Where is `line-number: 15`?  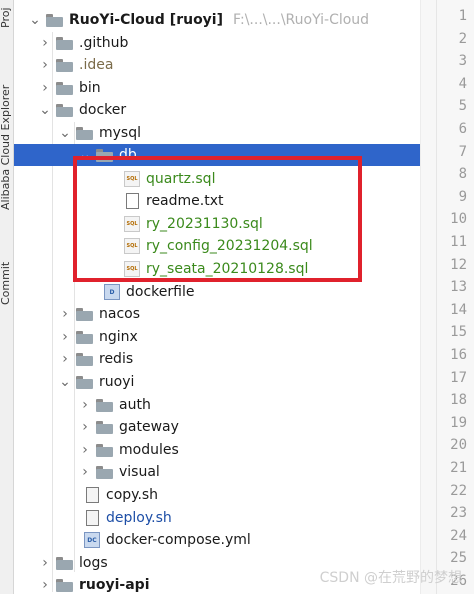
line-number: 15 is located at coordinates (458, 332).